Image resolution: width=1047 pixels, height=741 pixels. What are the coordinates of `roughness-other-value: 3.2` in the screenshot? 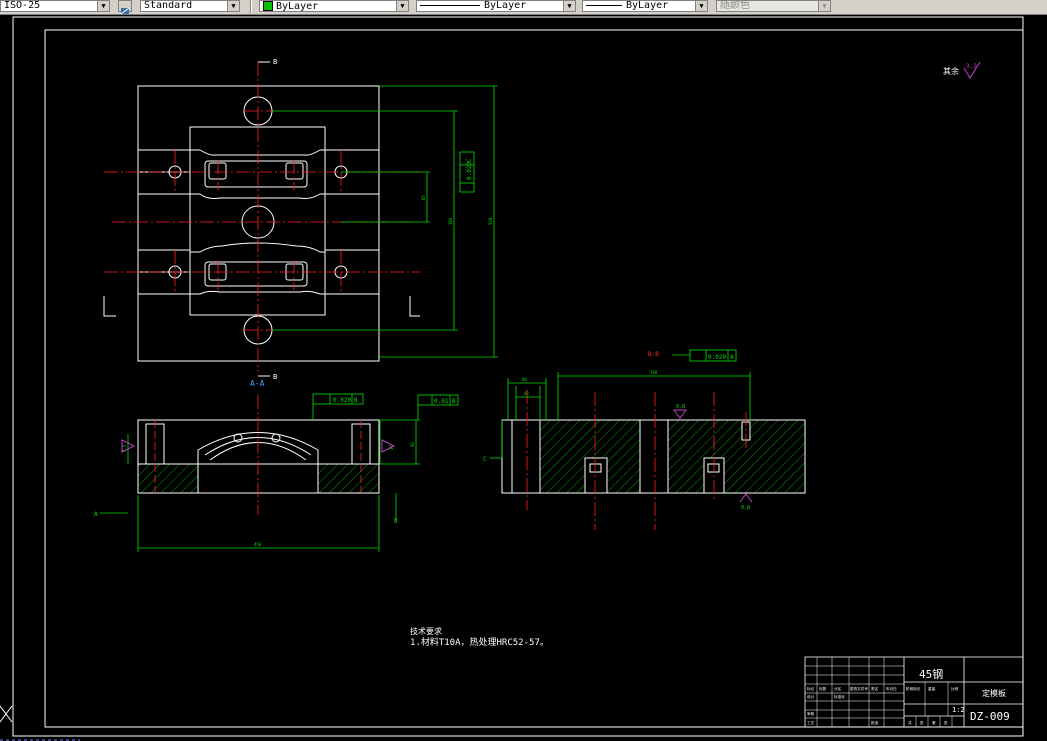 It's located at (971, 66).